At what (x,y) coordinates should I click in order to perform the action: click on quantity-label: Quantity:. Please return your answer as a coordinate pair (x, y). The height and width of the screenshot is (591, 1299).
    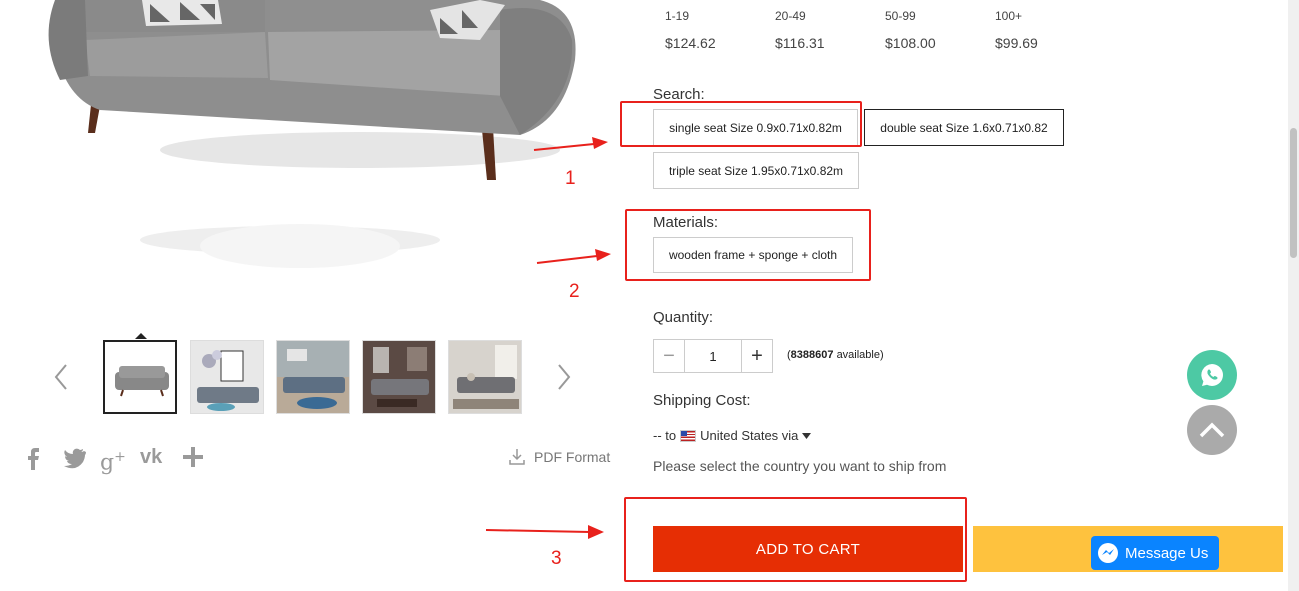
    Looking at the image, I should click on (683, 317).